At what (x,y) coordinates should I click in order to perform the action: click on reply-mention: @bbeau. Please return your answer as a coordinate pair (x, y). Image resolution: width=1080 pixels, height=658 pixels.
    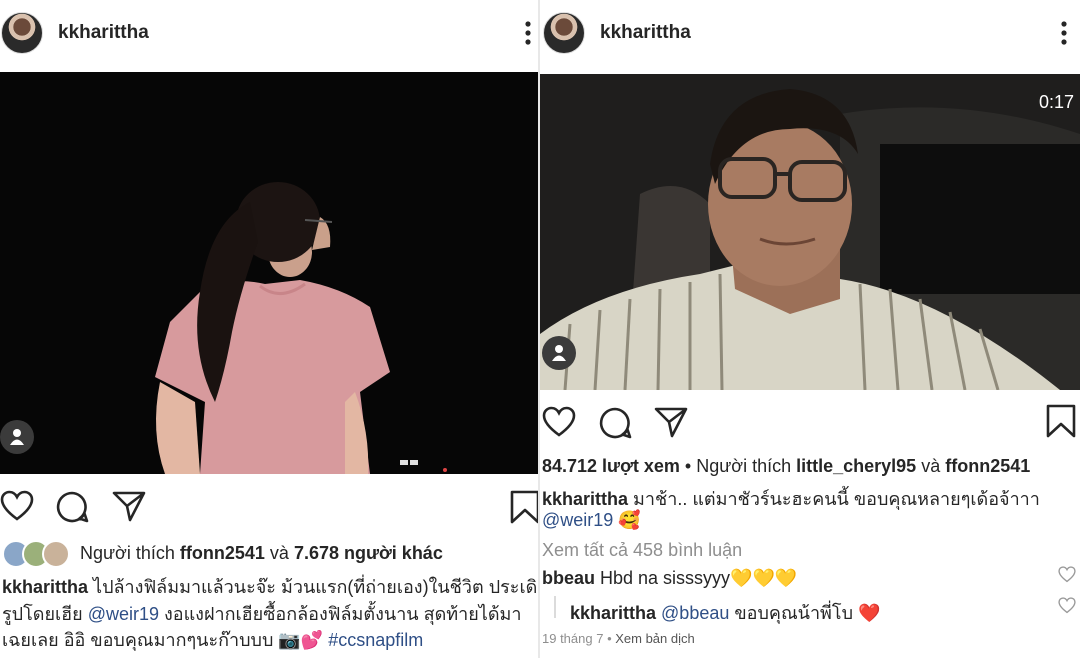
    Looking at the image, I should click on (692, 613).